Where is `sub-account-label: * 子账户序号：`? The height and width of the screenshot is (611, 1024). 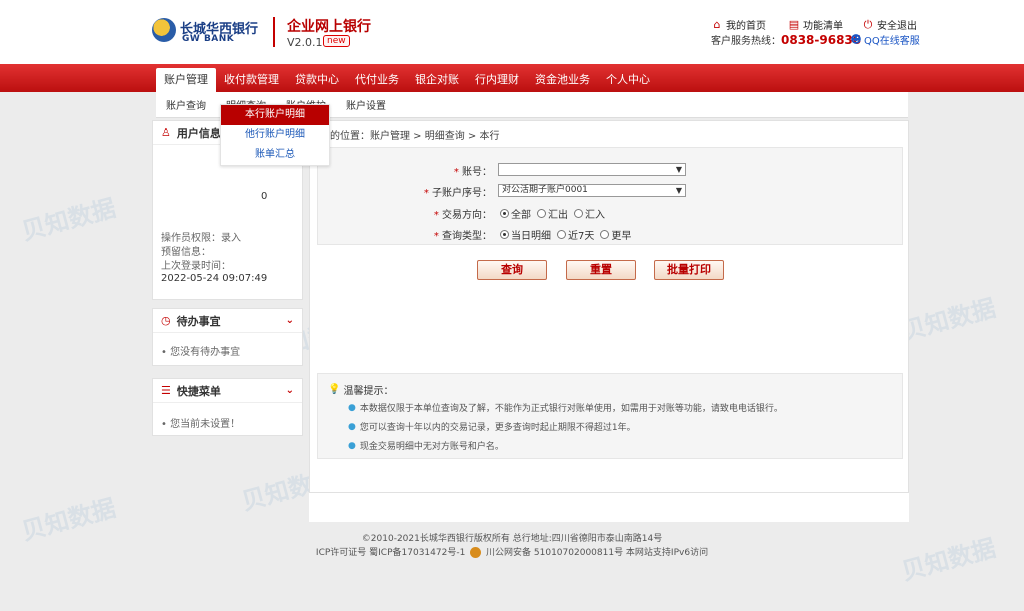 sub-account-label: * 子账户序号： is located at coordinates (457, 193).